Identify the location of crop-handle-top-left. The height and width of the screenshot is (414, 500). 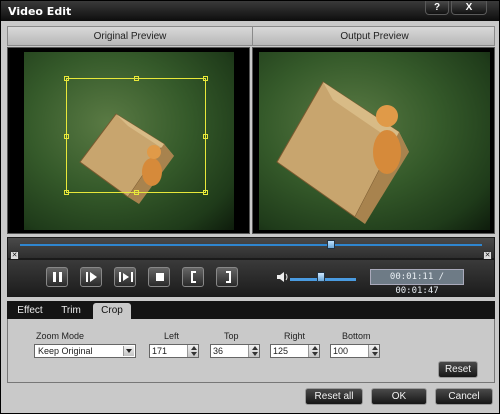
(66, 78).